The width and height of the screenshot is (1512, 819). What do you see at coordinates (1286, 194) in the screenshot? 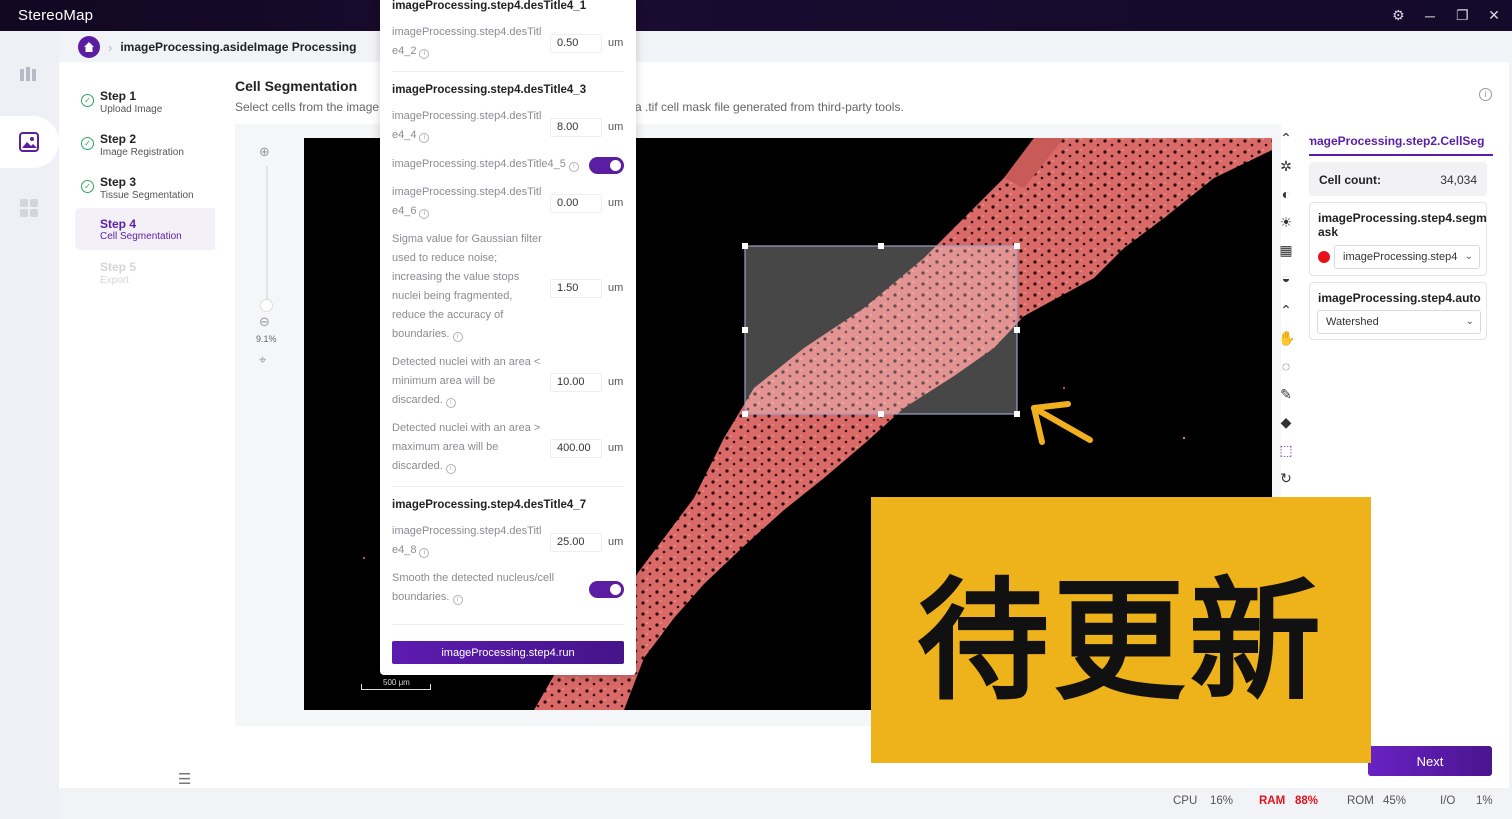
I see `contrast-icon: ◐` at bounding box center [1286, 194].